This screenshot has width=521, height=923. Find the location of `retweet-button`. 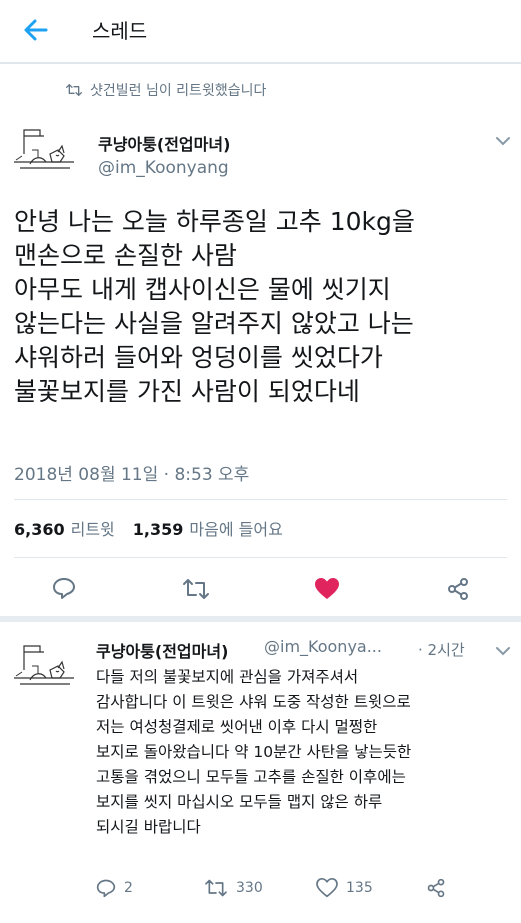

retweet-button is located at coordinates (196, 591).